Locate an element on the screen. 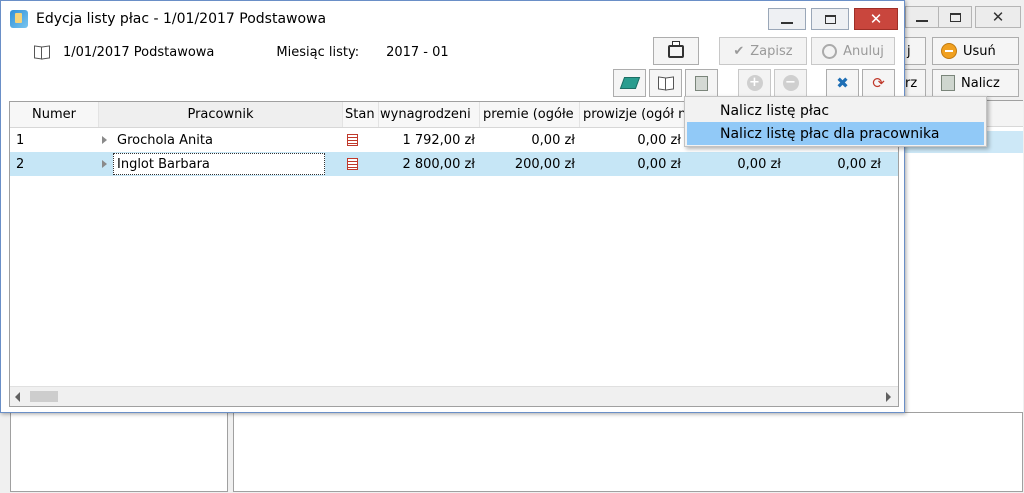  plus-circle-icon: + is located at coordinates (754, 83).